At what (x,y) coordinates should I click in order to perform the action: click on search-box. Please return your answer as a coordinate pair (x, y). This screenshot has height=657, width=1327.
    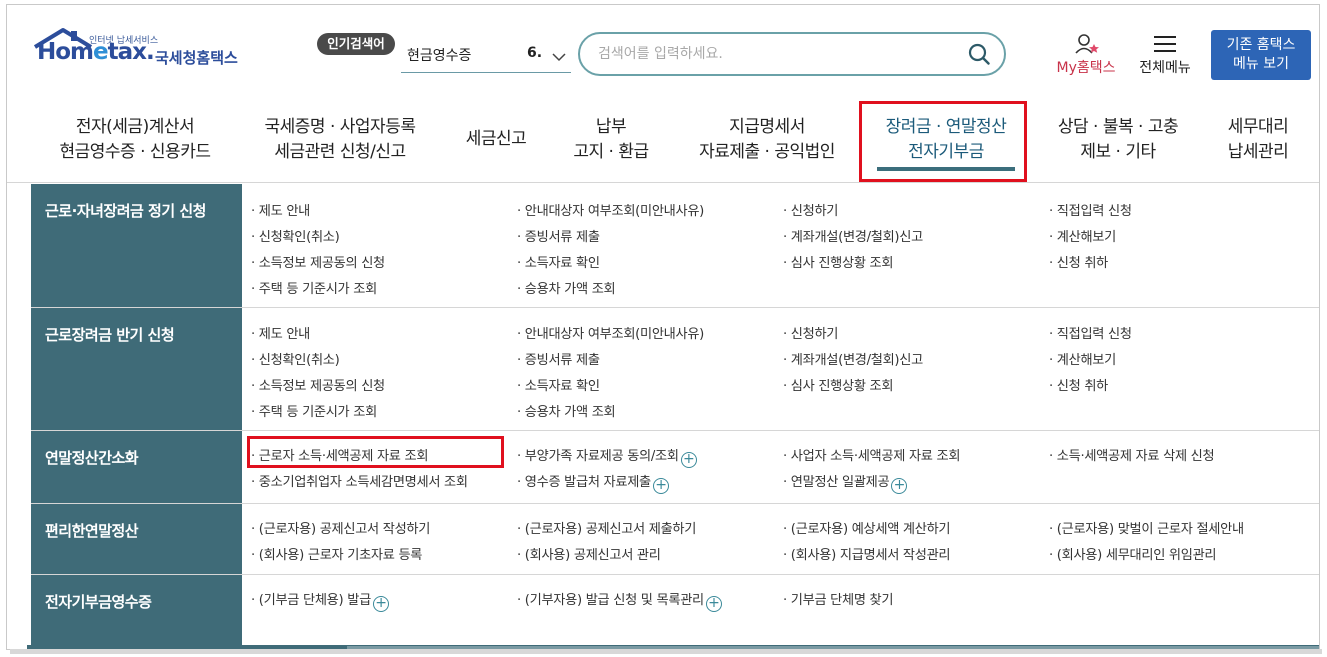
    Looking at the image, I should click on (792, 54).